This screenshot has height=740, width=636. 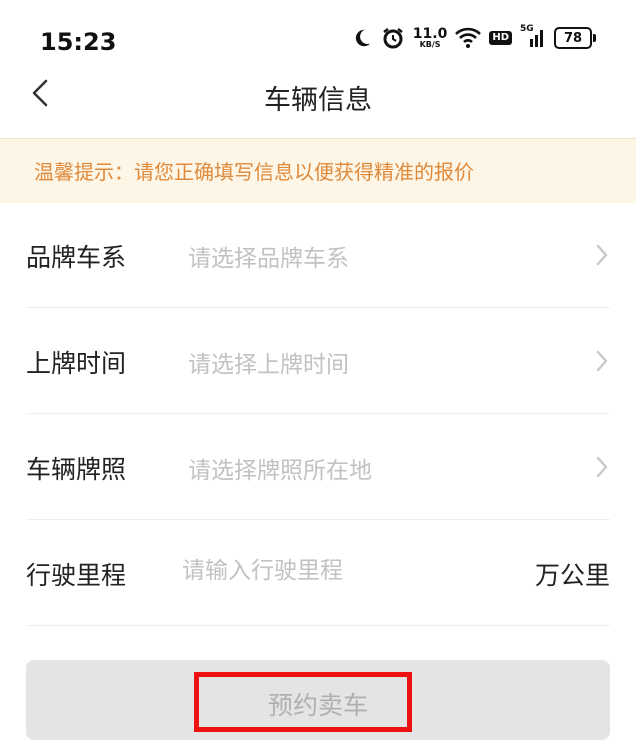 I want to click on mileage-input, so click(x=342, y=571).